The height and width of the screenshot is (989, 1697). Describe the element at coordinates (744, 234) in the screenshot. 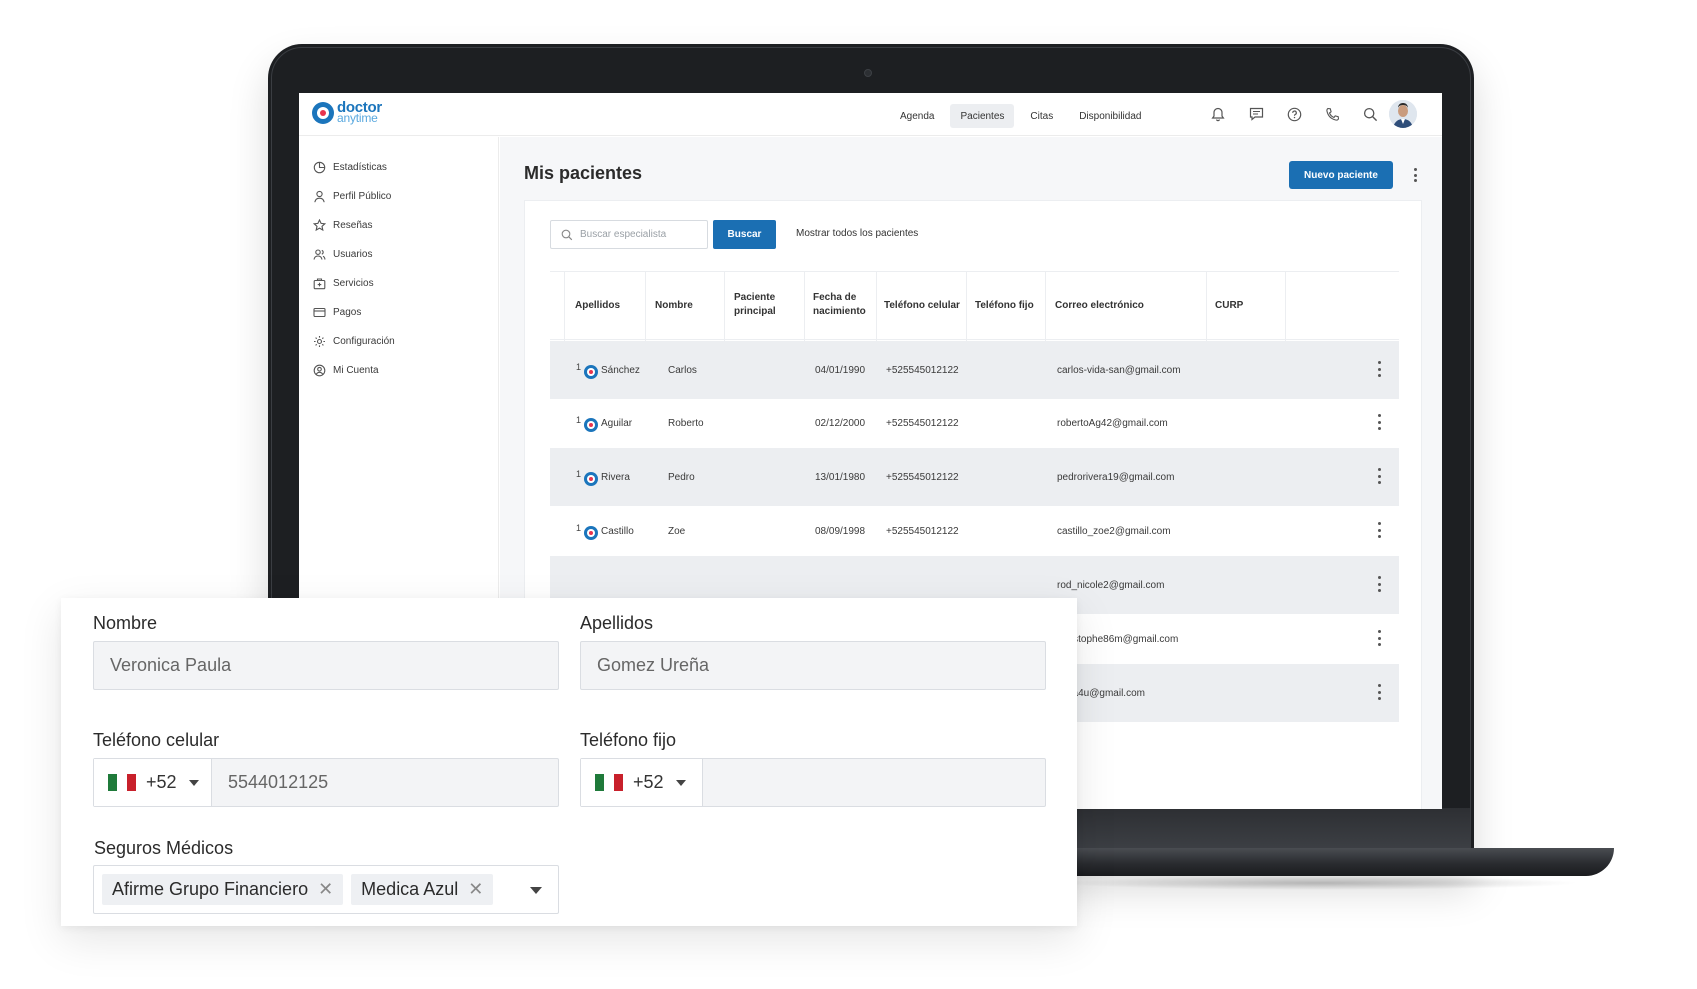

I see `search-button: Buscar` at that location.